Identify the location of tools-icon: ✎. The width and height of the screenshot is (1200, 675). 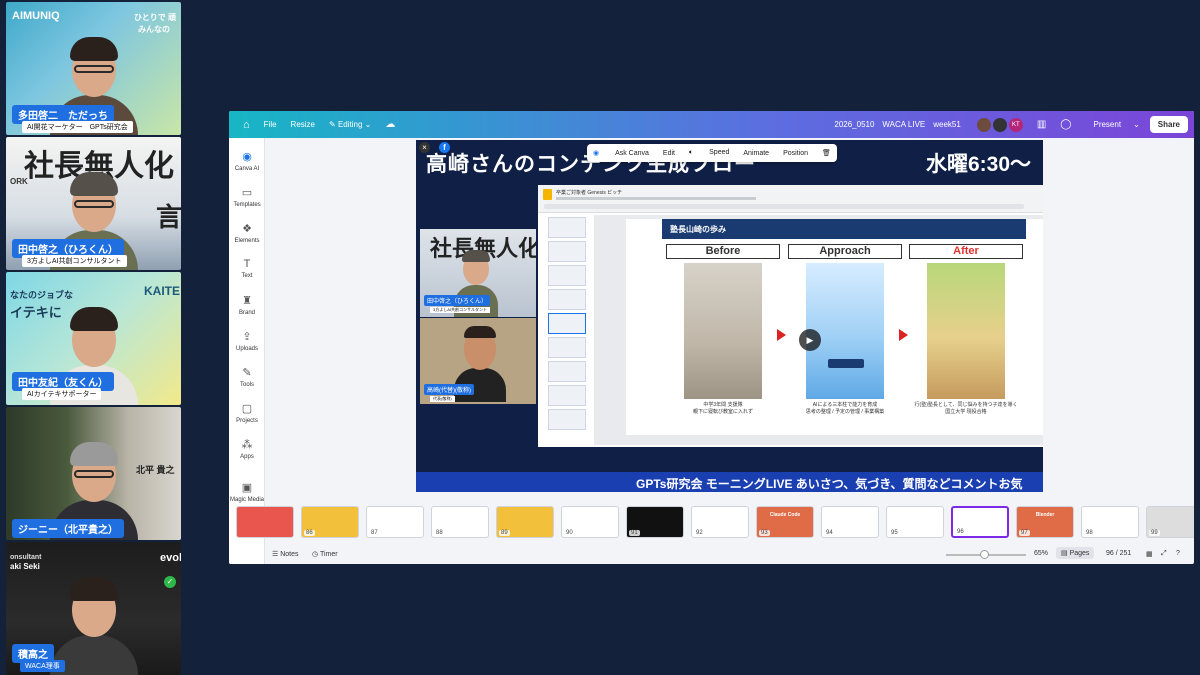
(247, 373).